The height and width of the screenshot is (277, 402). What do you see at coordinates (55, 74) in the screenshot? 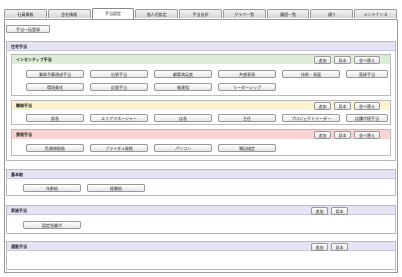
I see `incentive-item: 業務予算達成手当` at bounding box center [55, 74].